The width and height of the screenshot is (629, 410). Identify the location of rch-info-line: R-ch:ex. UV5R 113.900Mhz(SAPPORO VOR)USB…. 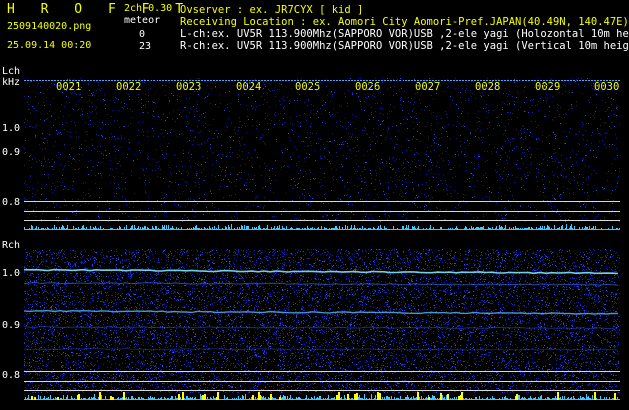
(404, 46).